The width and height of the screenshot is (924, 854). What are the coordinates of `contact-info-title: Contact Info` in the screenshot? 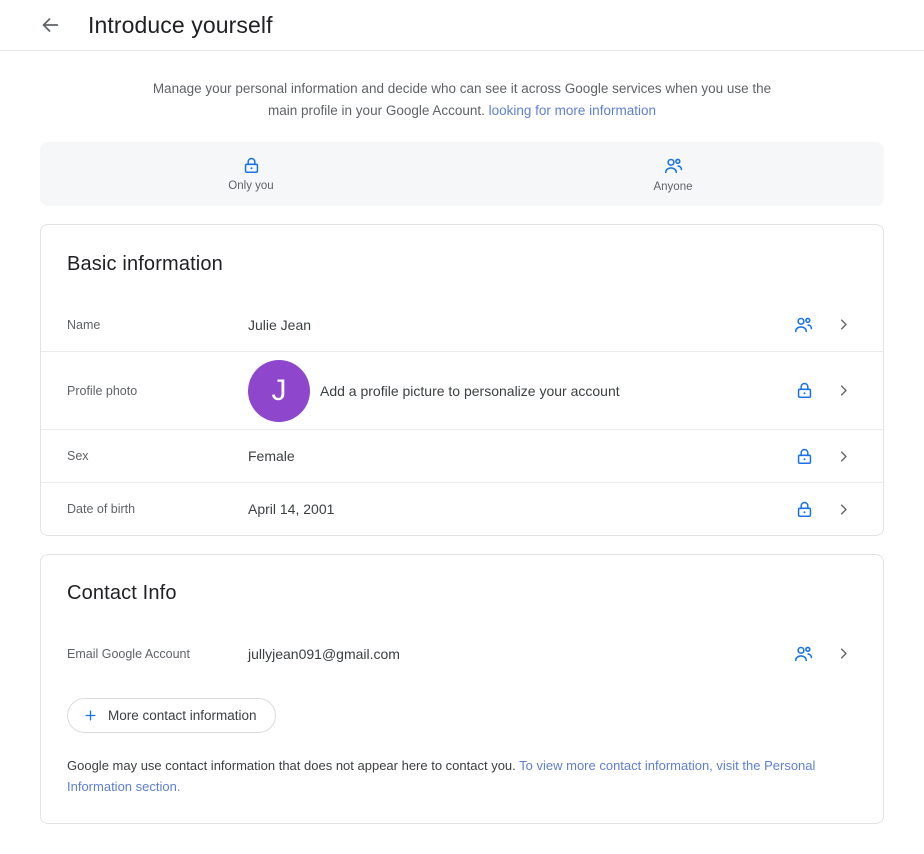 It's located at (122, 593).